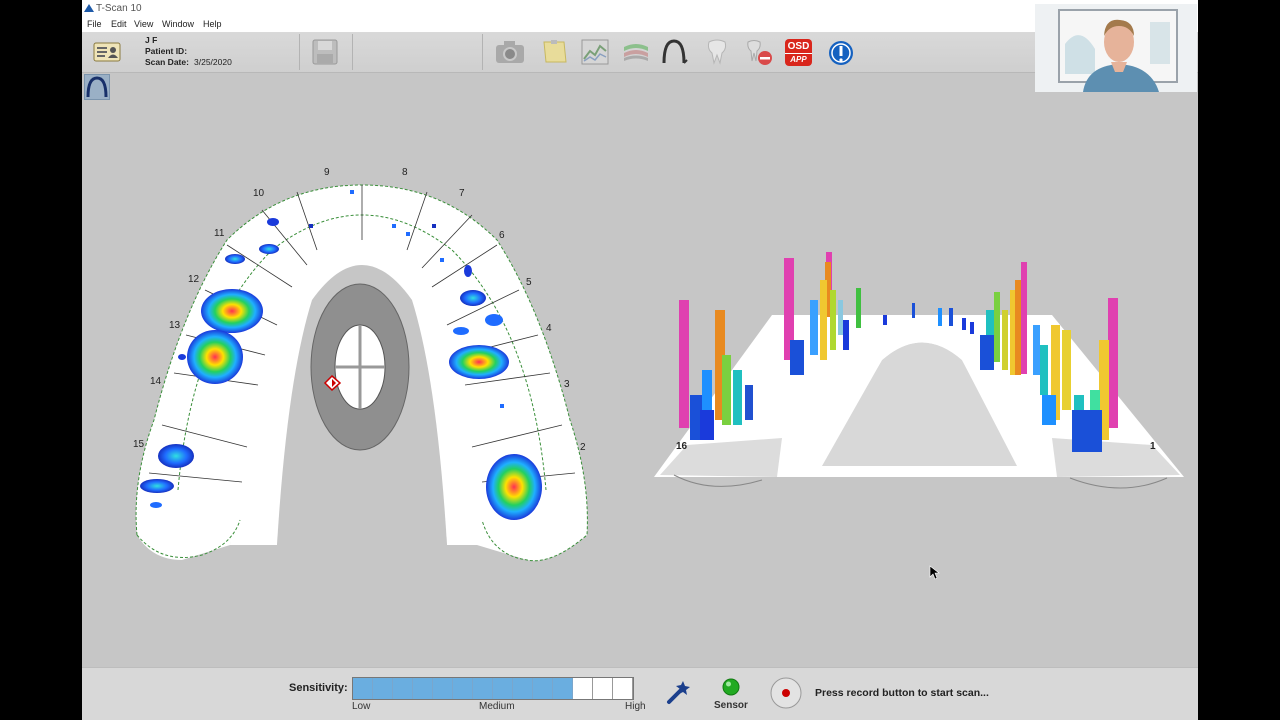 This screenshot has height=720, width=1280. What do you see at coordinates (462, 193) in the screenshot?
I see `tooth-number-7: 7` at bounding box center [462, 193].